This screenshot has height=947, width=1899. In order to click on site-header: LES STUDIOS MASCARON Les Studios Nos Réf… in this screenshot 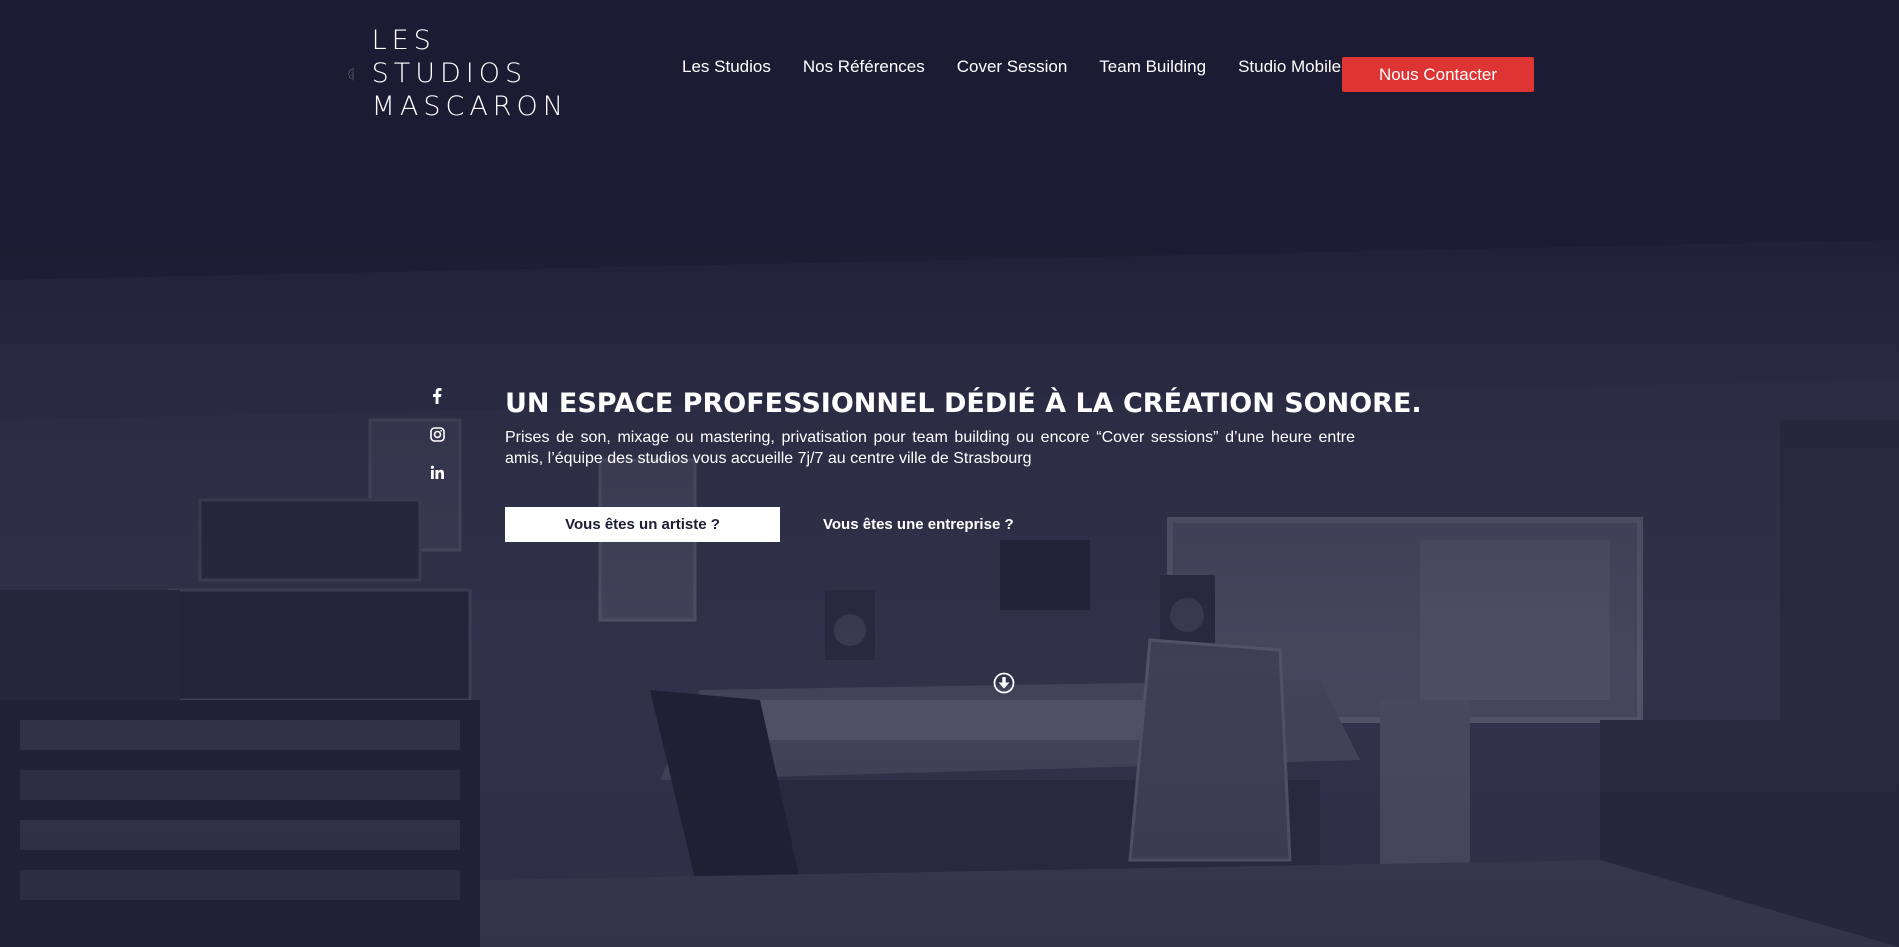, I will do `click(949, 70)`.